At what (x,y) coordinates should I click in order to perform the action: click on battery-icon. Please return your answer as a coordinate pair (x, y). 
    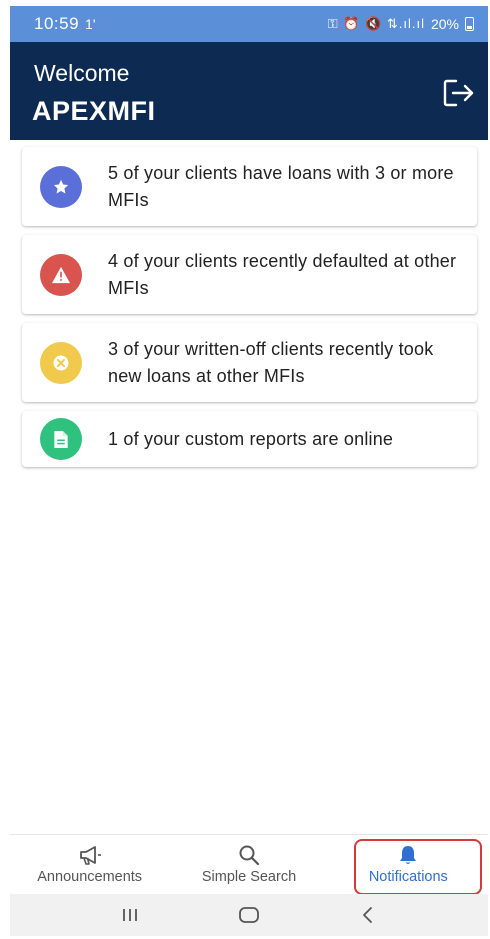
    Looking at the image, I should click on (469, 24).